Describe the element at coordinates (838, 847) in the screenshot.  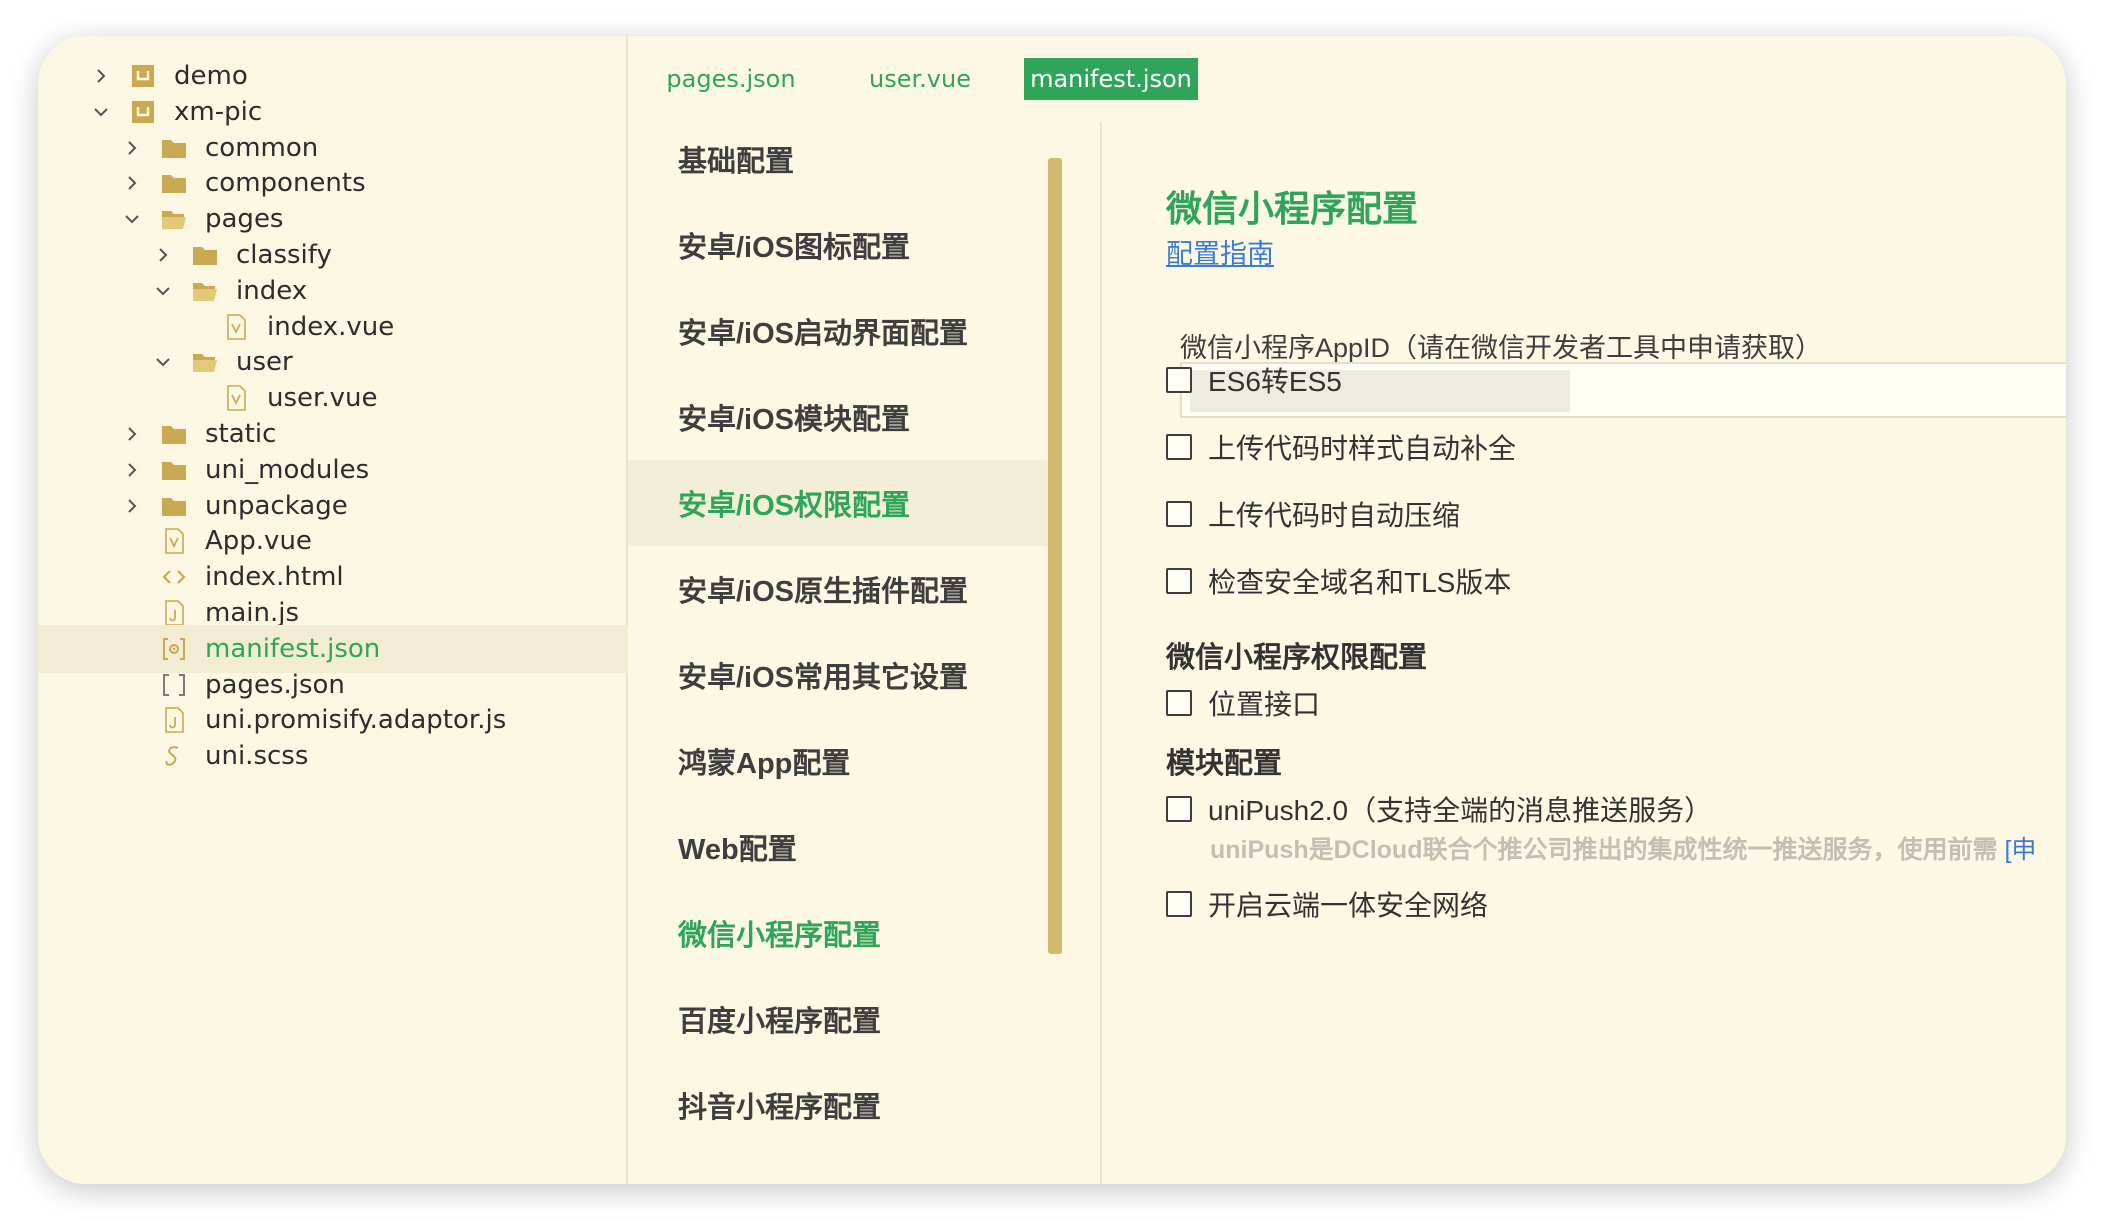
I see `nav-item-web: Web配置` at that location.